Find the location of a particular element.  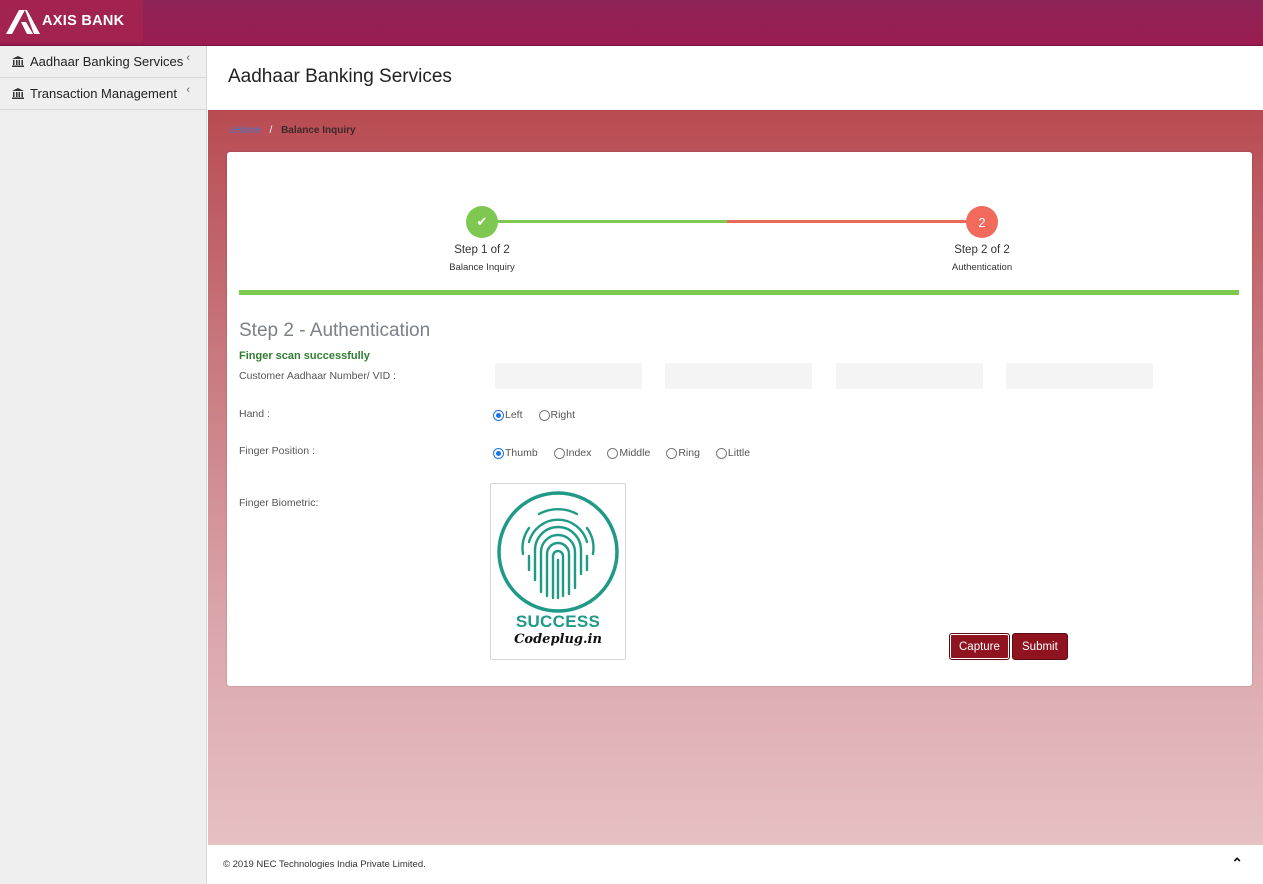

step-1-indicator: ✔ is located at coordinates (482, 222).